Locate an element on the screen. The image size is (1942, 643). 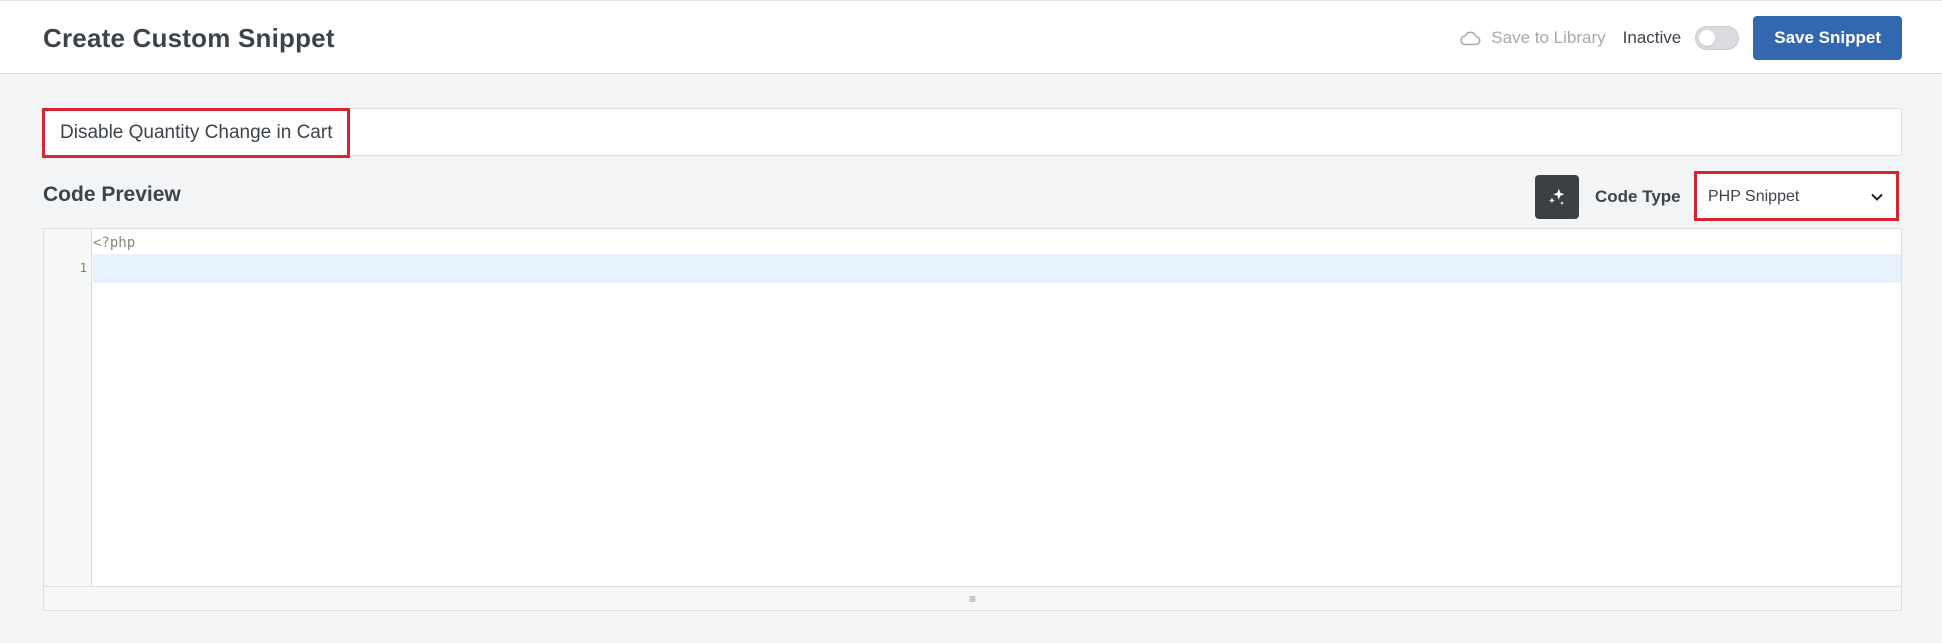
header-actions: Save to Library Inactive Save Snippet is located at coordinates (1680, 38).